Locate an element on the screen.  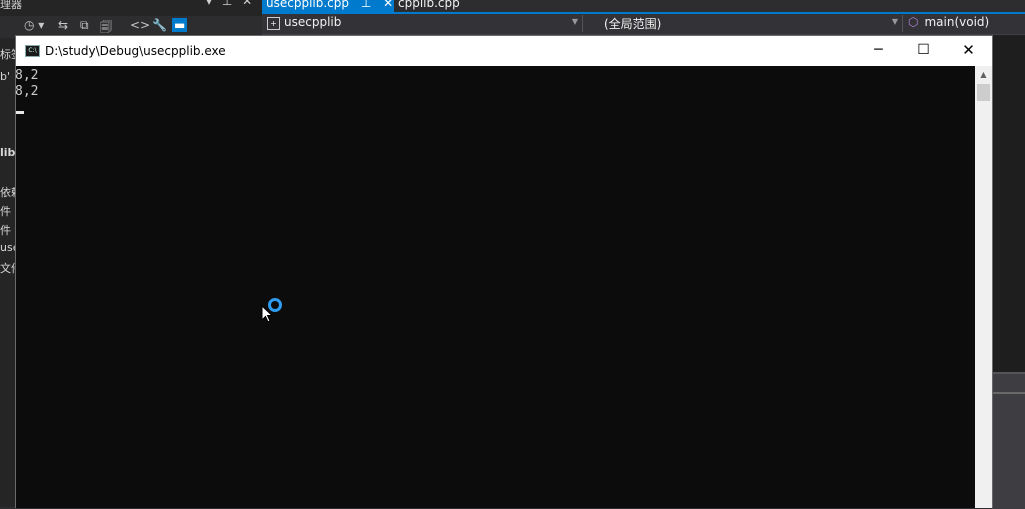
member-dropdown: ⬡ main(void) is located at coordinates (966, 23).